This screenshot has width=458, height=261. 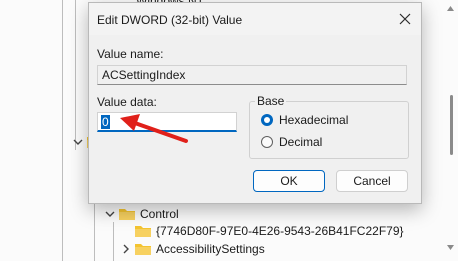 What do you see at coordinates (280, 231) in the screenshot?
I see `tree-item-label: {7746D80F-97E0-4E26-9543-26B41FC22F79}` at bounding box center [280, 231].